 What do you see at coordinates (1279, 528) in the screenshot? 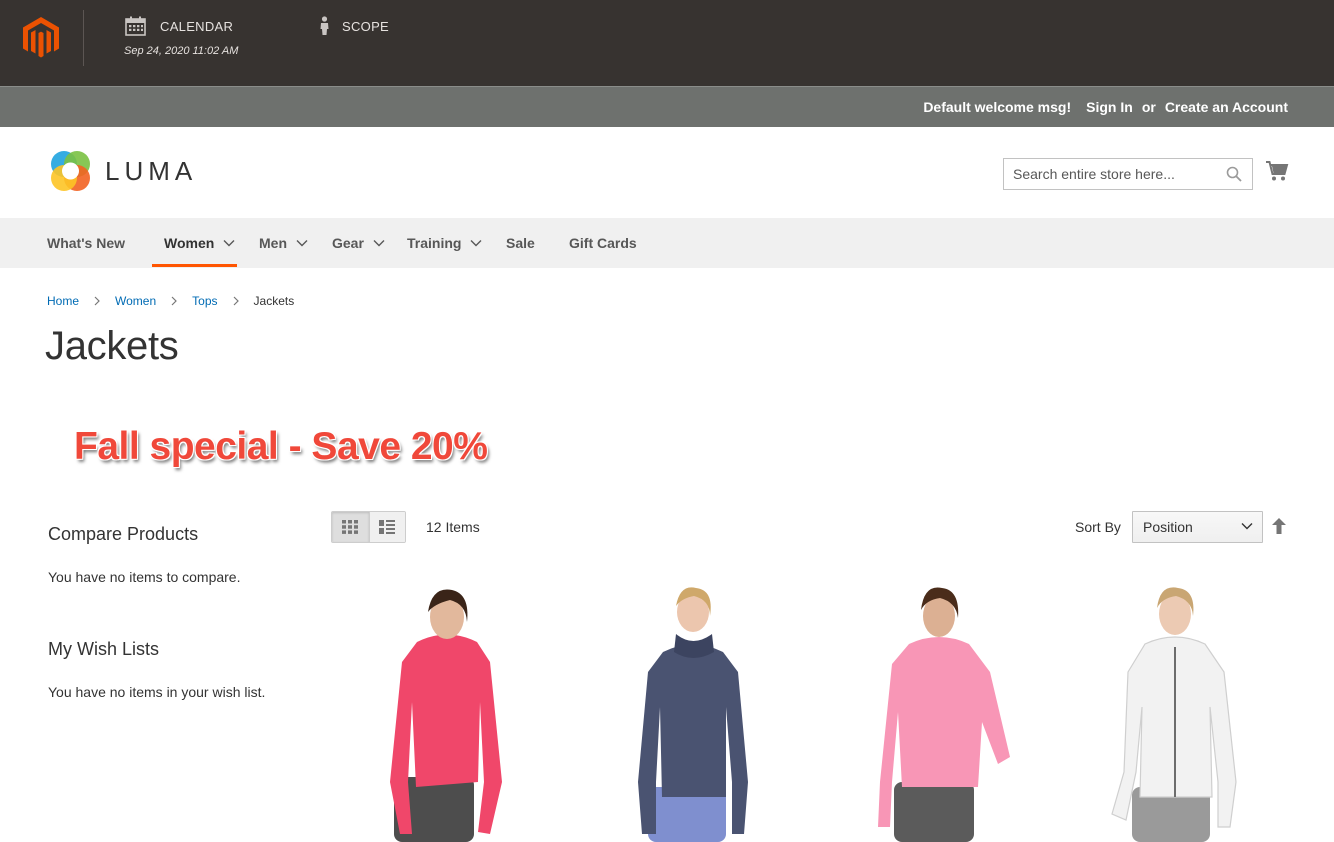
I see `sort-direction-arrow-icon` at bounding box center [1279, 528].